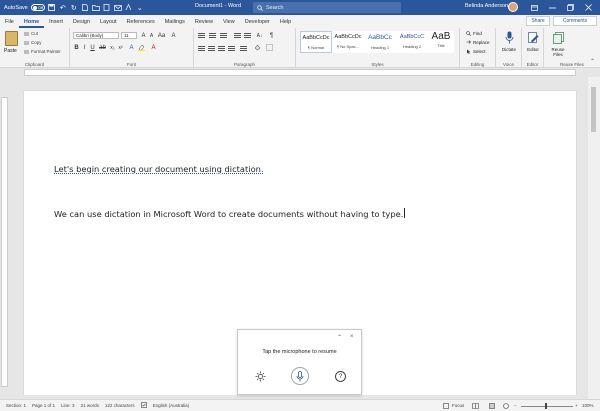 Image resolution: width=600 pixels, height=411 pixels. What do you see at coordinates (31, 23) in the screenshot?
I see `tab-home: Home` at bounding box center [31, 23].